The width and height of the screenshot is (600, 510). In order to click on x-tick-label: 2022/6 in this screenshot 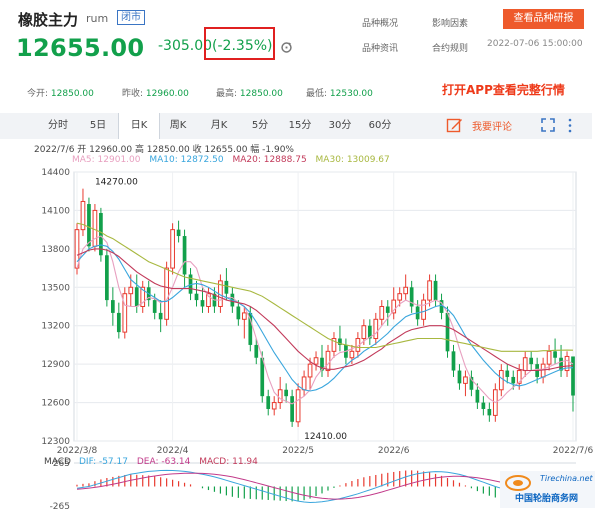, I will do `click(394, 451)`.